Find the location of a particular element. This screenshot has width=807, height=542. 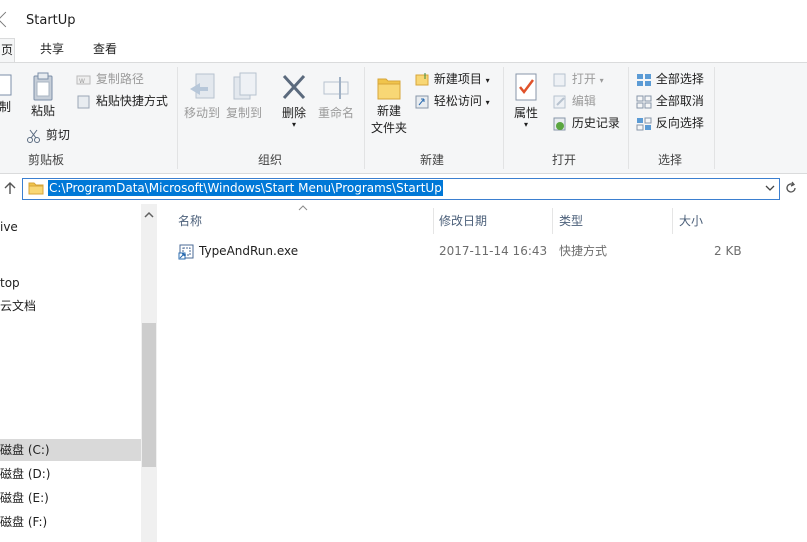

move-to-icon is located at coordinates (202, 86).